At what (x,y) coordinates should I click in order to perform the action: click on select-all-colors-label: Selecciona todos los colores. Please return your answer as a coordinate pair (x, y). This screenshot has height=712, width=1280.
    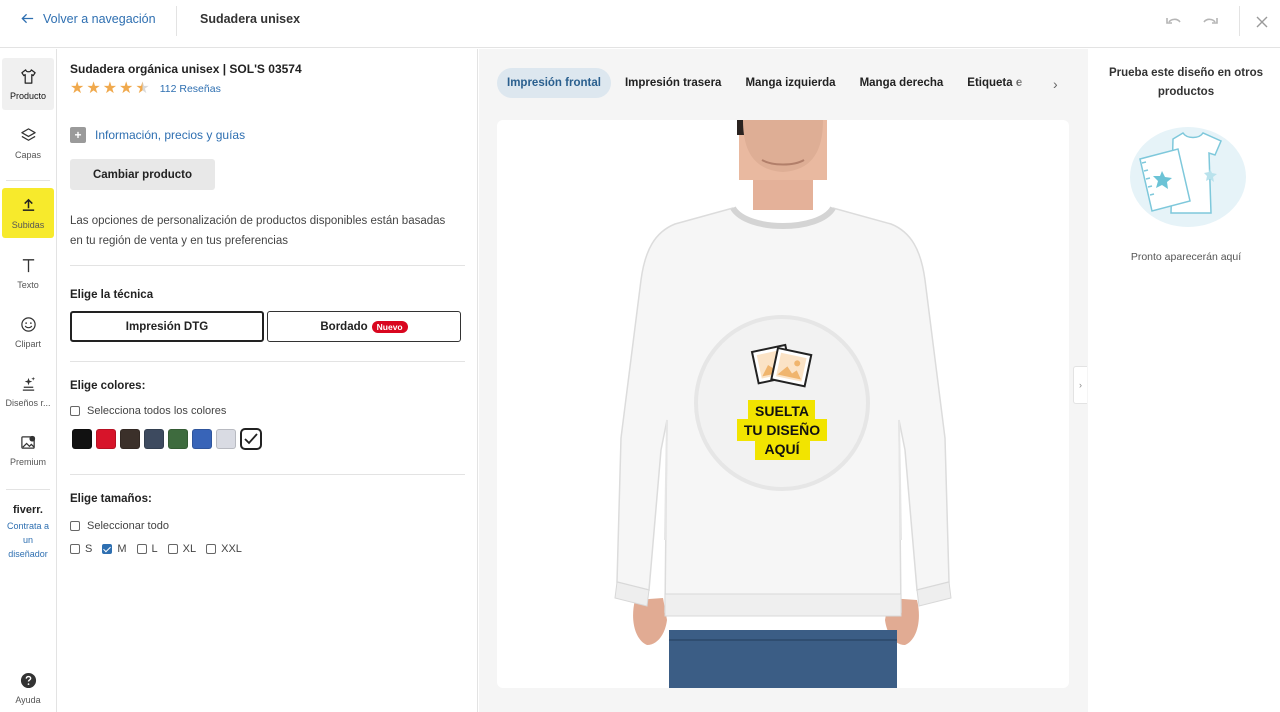
    Looking at the image, I should click on (157, 411).